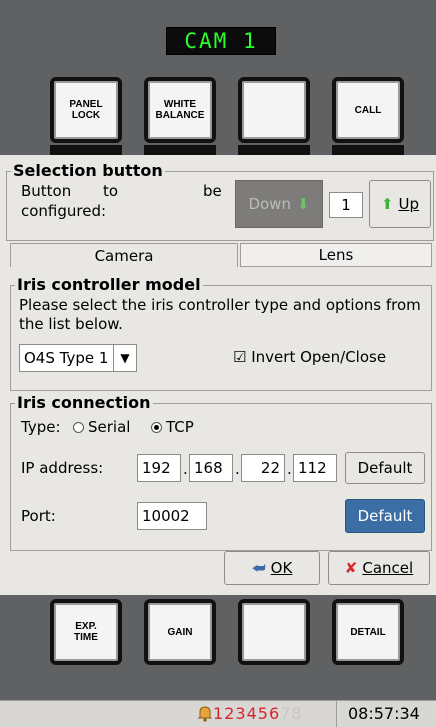 The width and height of the screenshot is (436, 727). What do you see at coordinates (252, 713) in the screenshot?
I see `camera-number: 4` at bounding box center [252, 713].